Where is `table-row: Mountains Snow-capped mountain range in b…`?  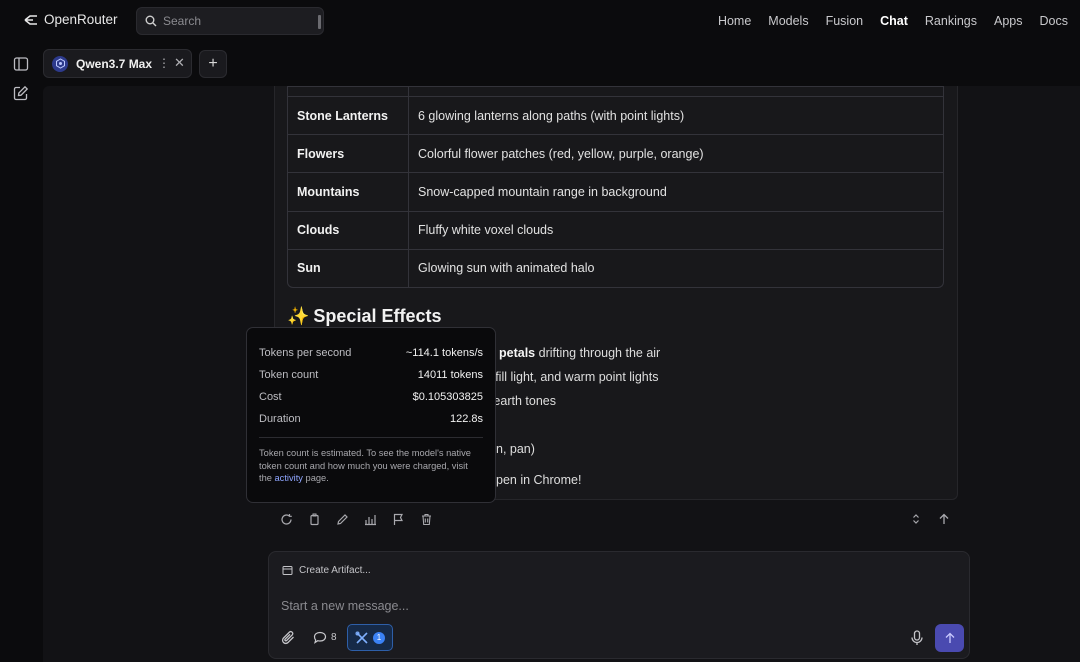
table-row: Mountains Snow-capped mountain range in b… is located at coordinates (615, 191).